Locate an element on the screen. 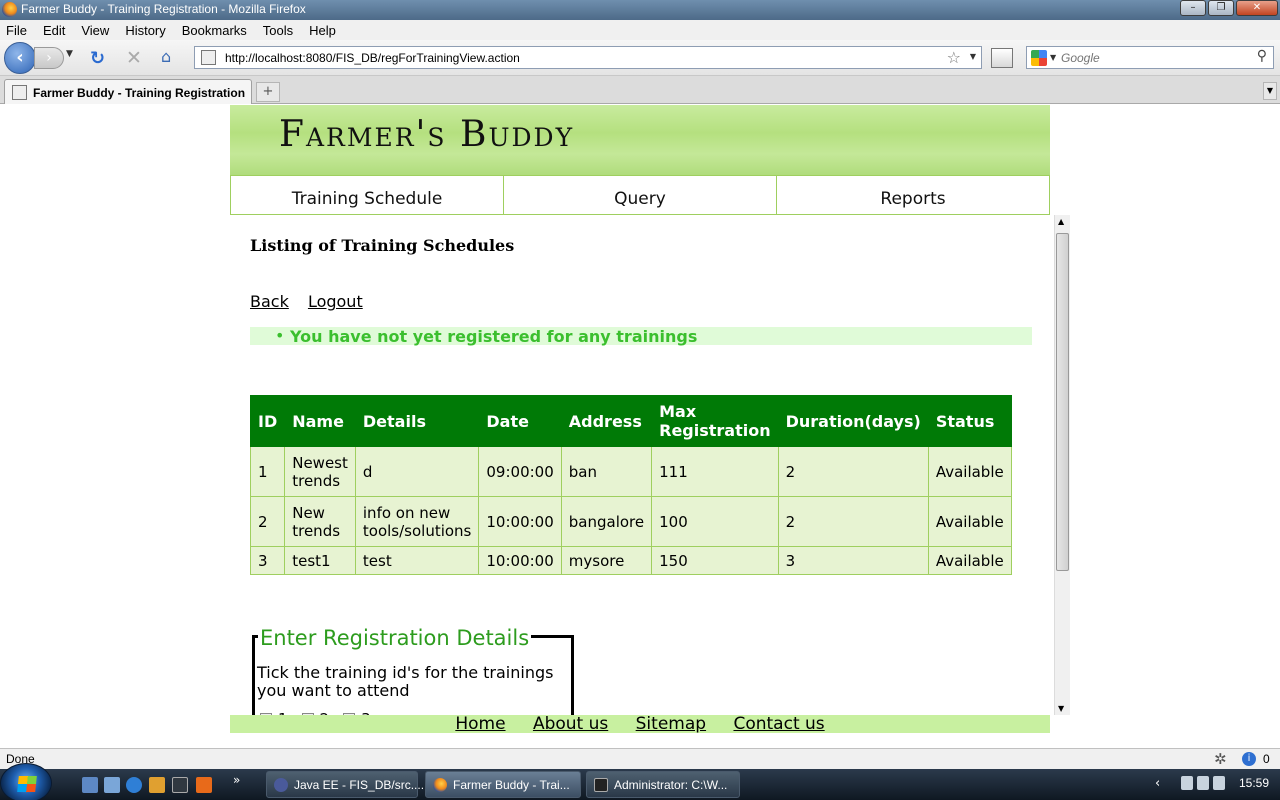 The width and height of the screenshot is (1280, 800). tray-expand-icon: ‹ is located at coordinates (1157, 783).